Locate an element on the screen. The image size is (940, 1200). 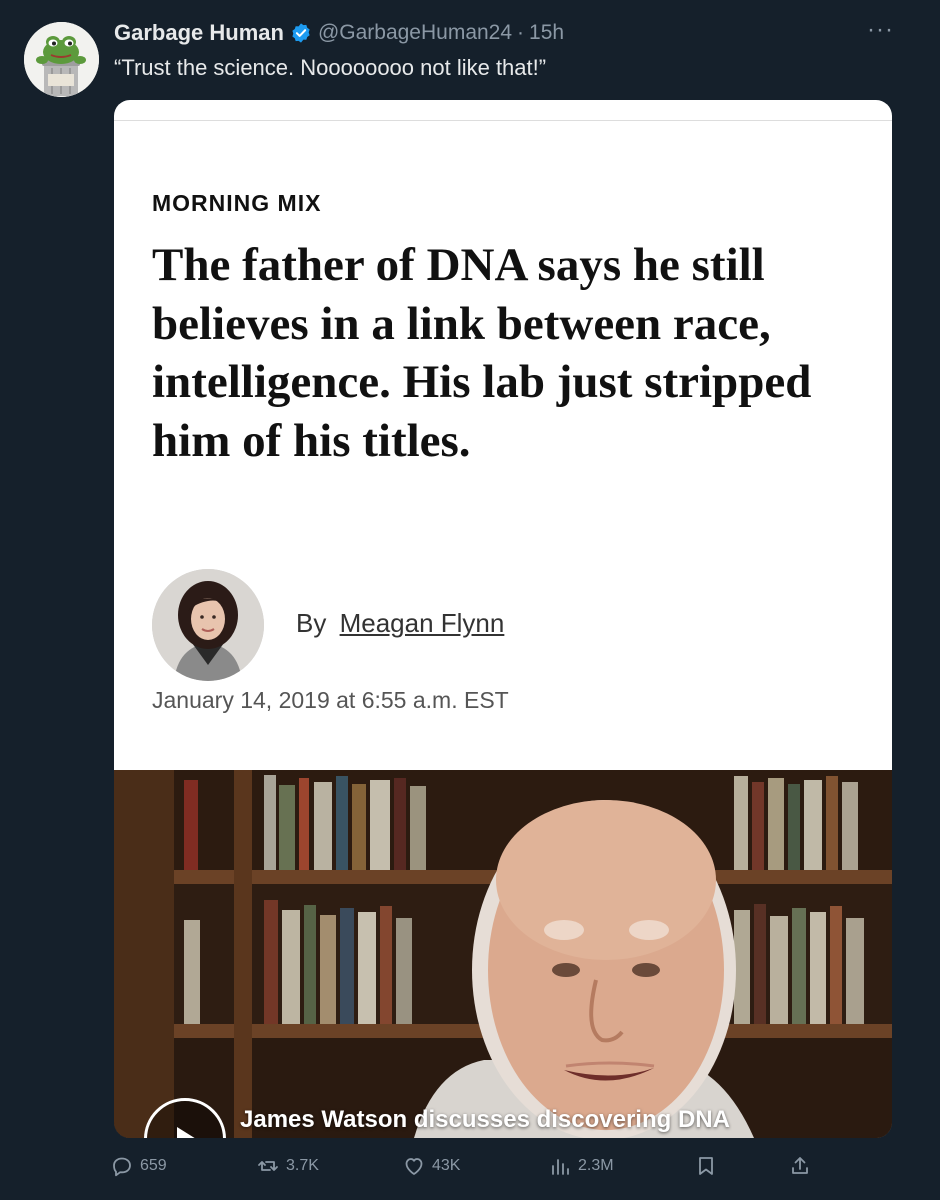
view-count: 2.3M is located at coordinates (596, 1165).